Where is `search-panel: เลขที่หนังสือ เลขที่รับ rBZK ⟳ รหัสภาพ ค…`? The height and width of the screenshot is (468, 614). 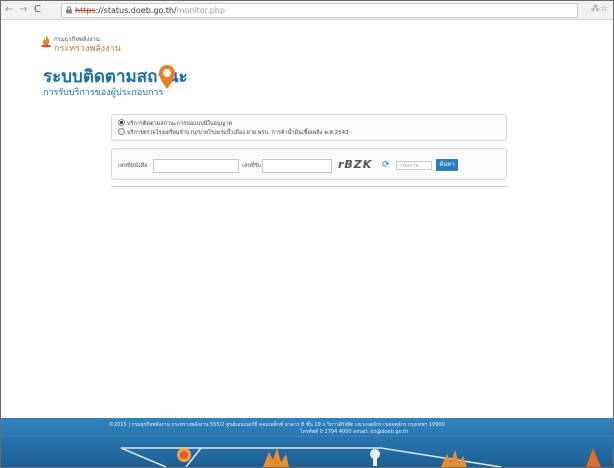
search-panel: เลขที่หนังสือ เลขที่รับ rBZK ⟳ รหัสภาพ ค… is located at coordinates (309, 164).